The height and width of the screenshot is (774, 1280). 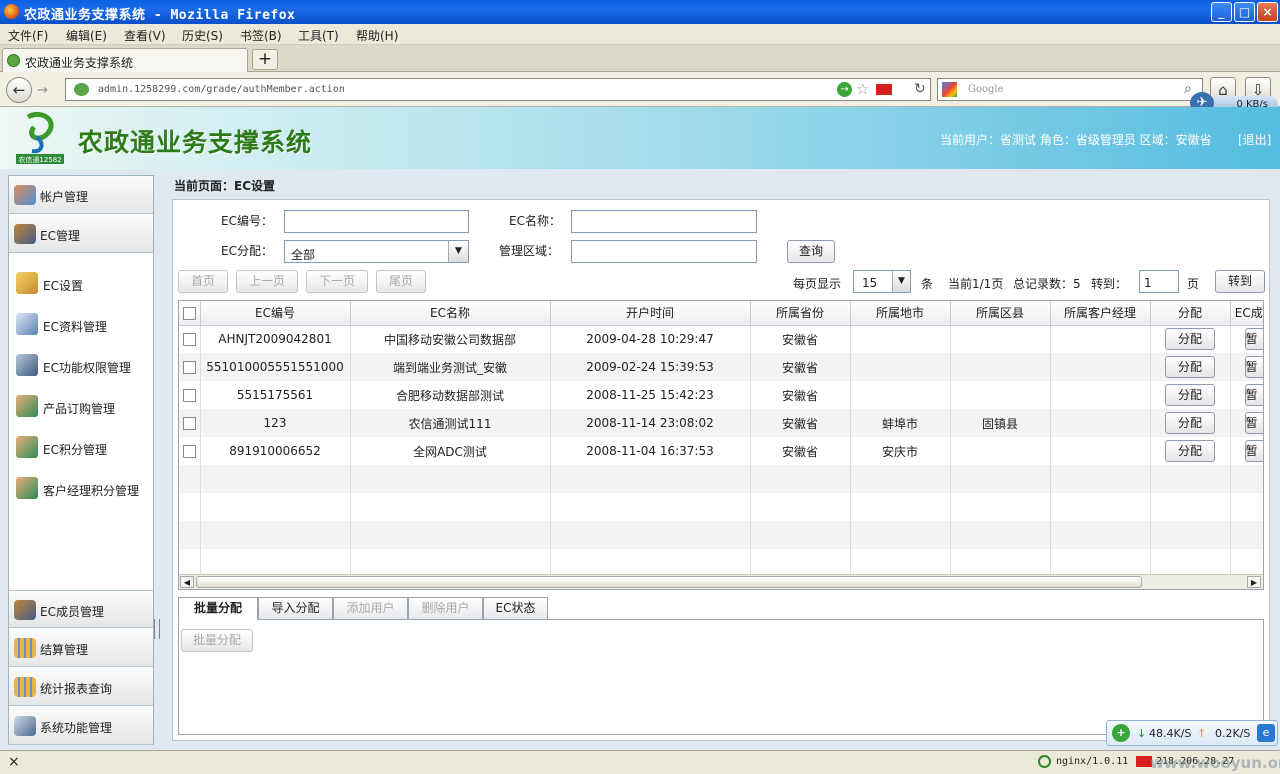 What do you see at coordinates (1254, 582) in the screenshot?
I see `scroll-right-icon: ▶` at bounding box center [1254, 582].